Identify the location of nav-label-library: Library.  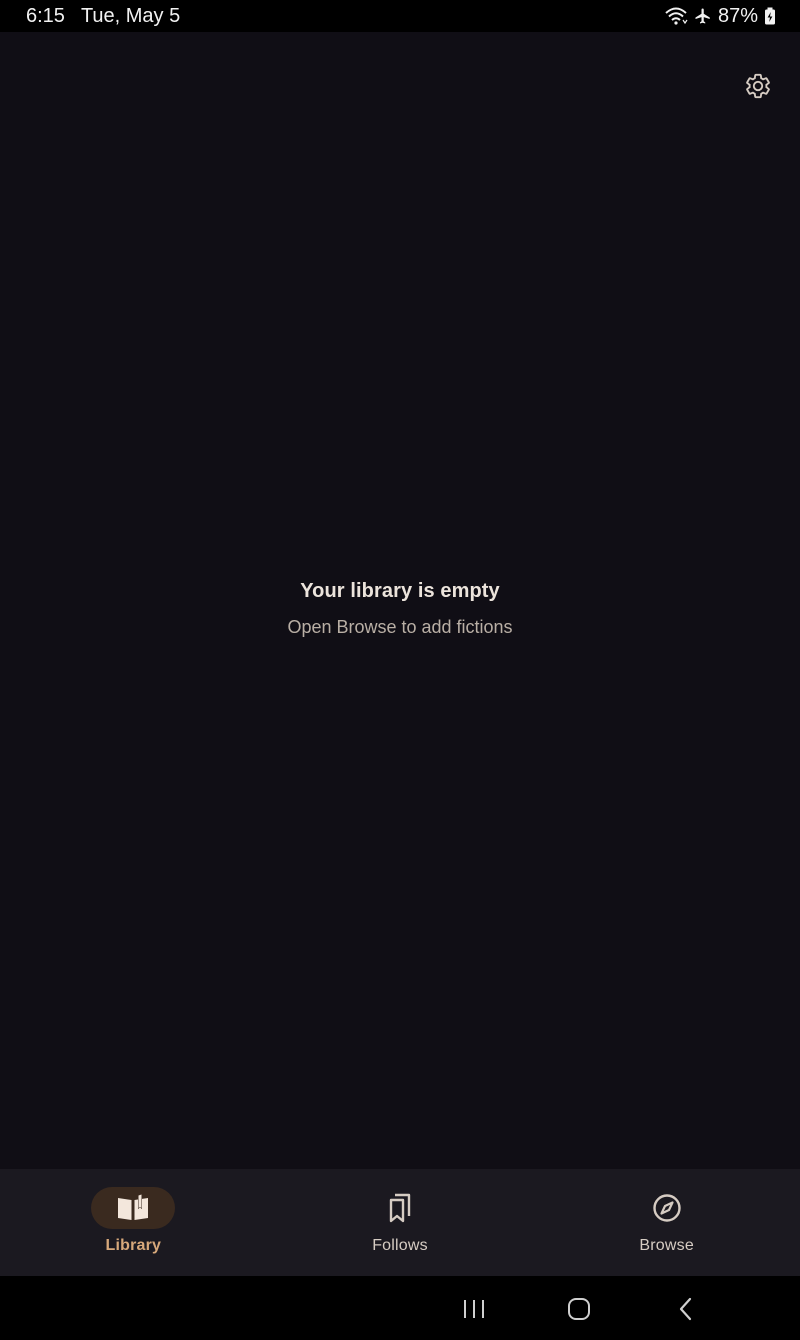
(133, 1245).